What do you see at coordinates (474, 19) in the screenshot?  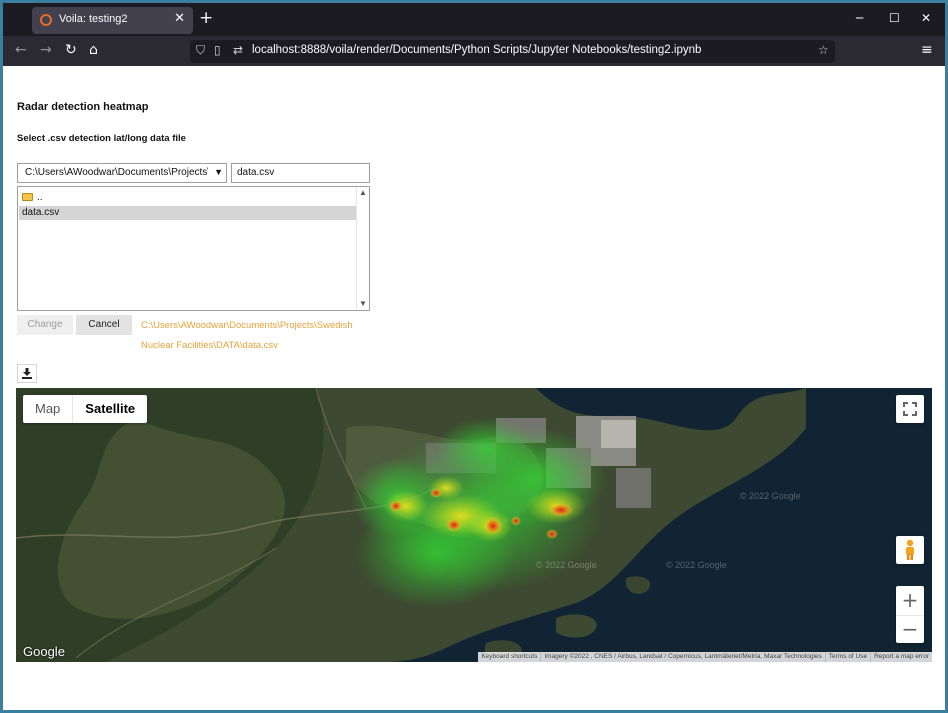 I see `title-bar: Voila: testing2 ✕ + ─ ☐ ✕` at bounding box center [474, 19].